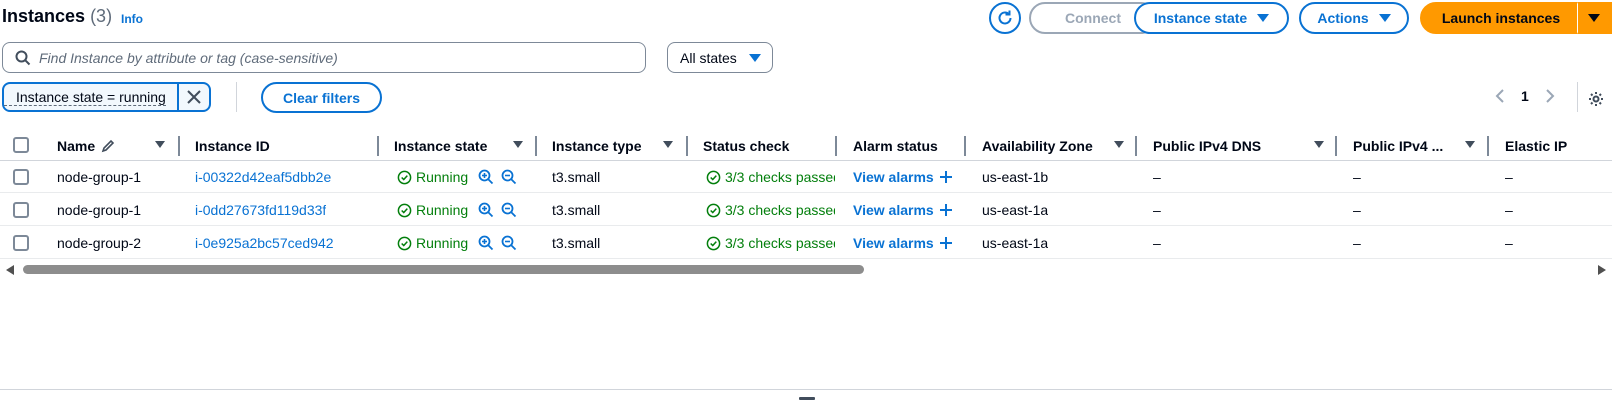 The image size is (1612, 412). I want to click on clear-filters-button: Clear filters, so click(321, 97).